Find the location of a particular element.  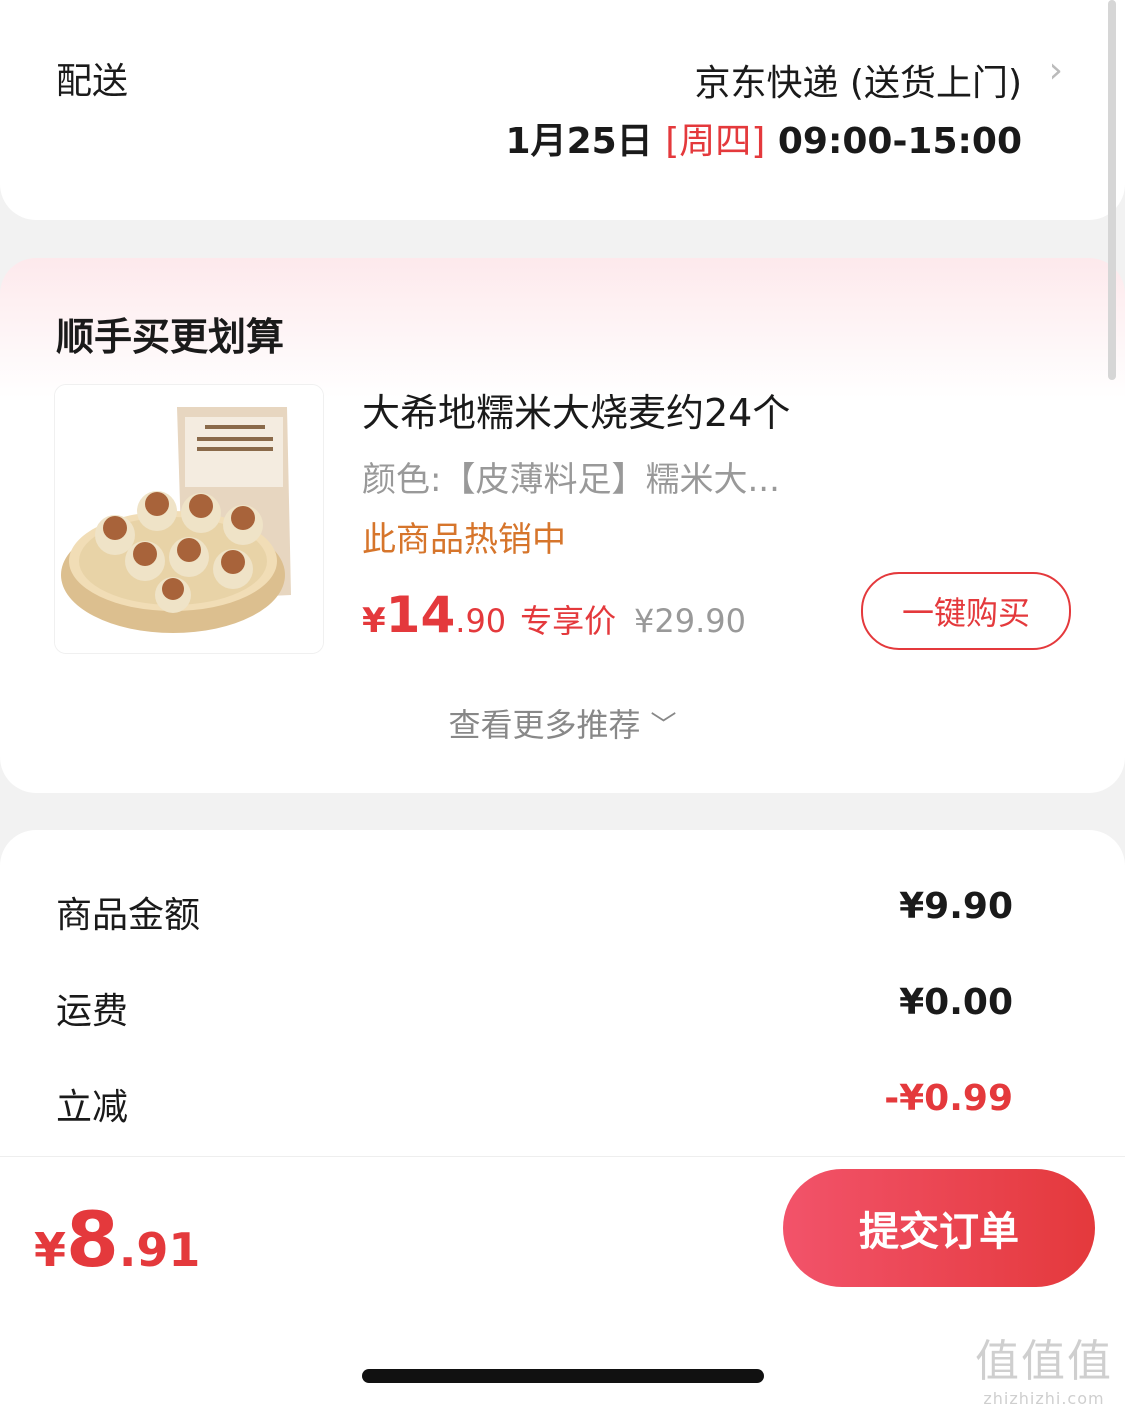

shipping-fee-value: ¥0.00 is located at coordinates (956, 1002).